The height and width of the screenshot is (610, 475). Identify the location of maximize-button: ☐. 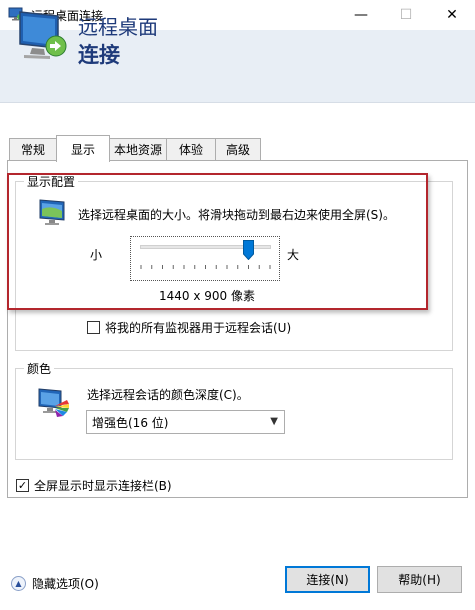
(406, 15).